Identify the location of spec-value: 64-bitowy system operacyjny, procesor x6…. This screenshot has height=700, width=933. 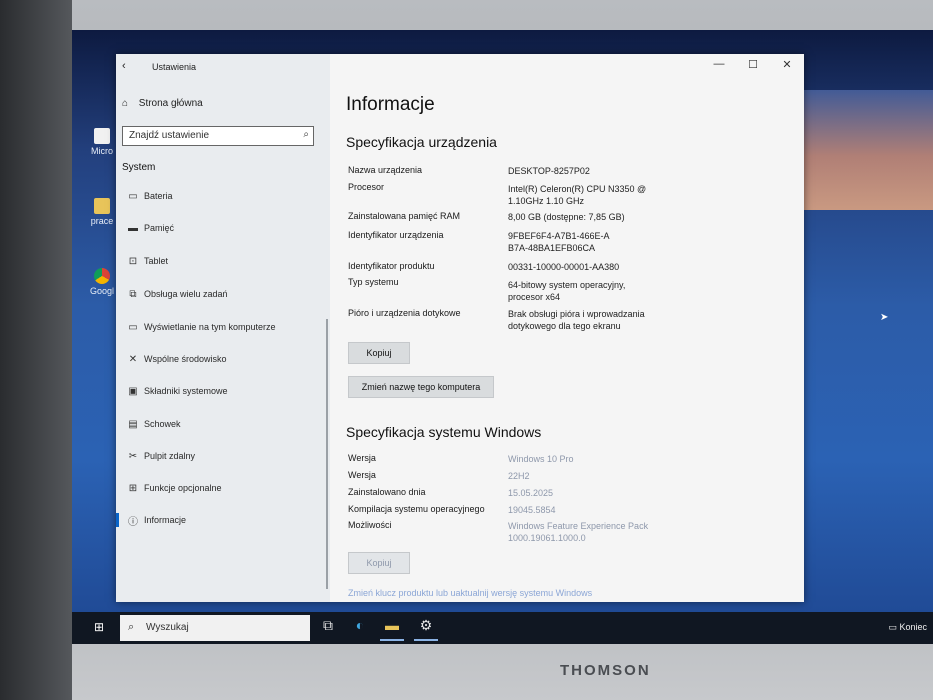
(567, 291).